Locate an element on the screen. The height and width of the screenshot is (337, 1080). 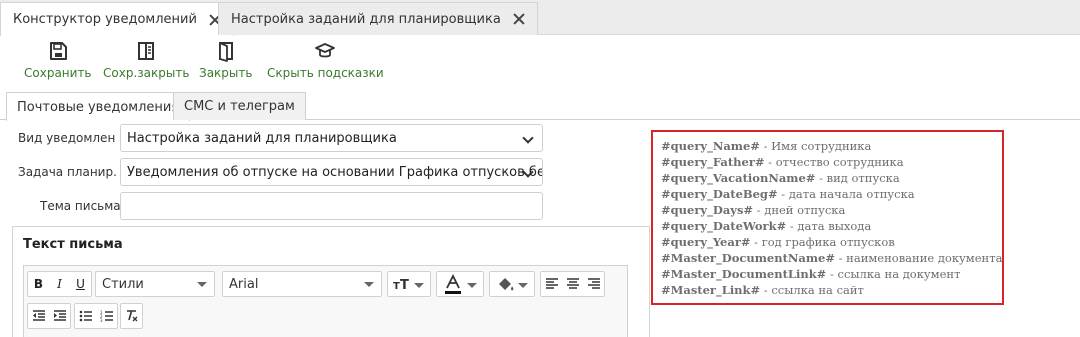
outdent-button is located at coordinates (38, 316).